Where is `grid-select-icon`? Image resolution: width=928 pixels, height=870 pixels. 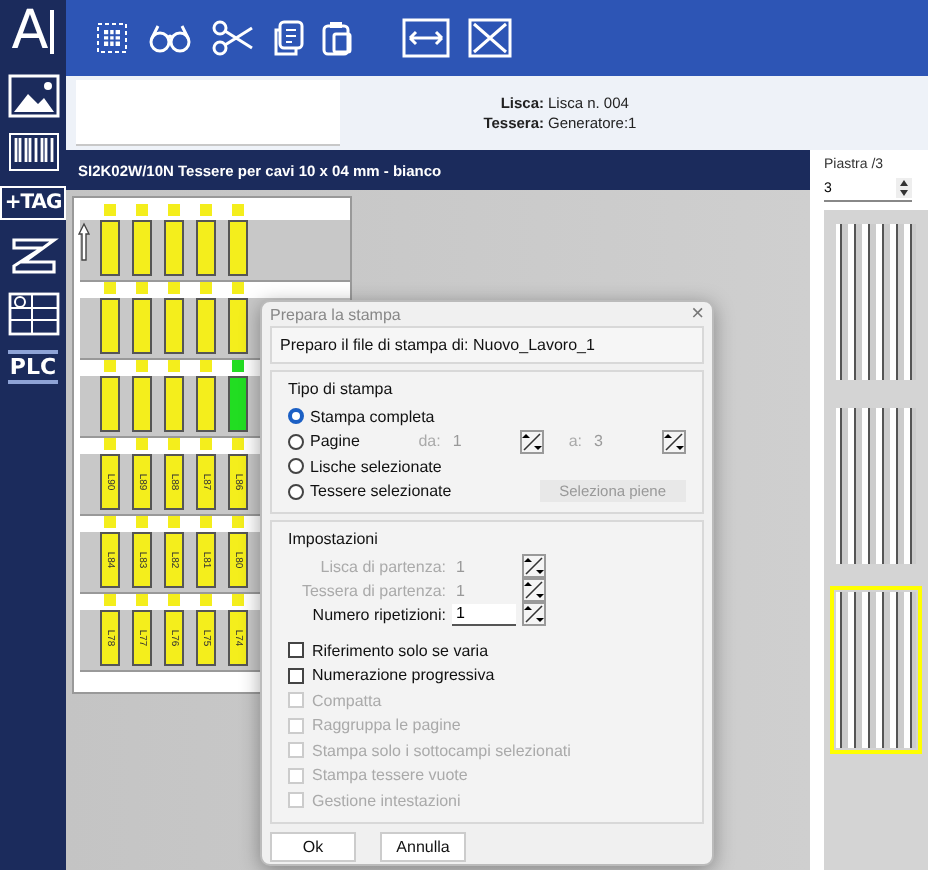
grid-select-icon is located at coordinates (112, 38).